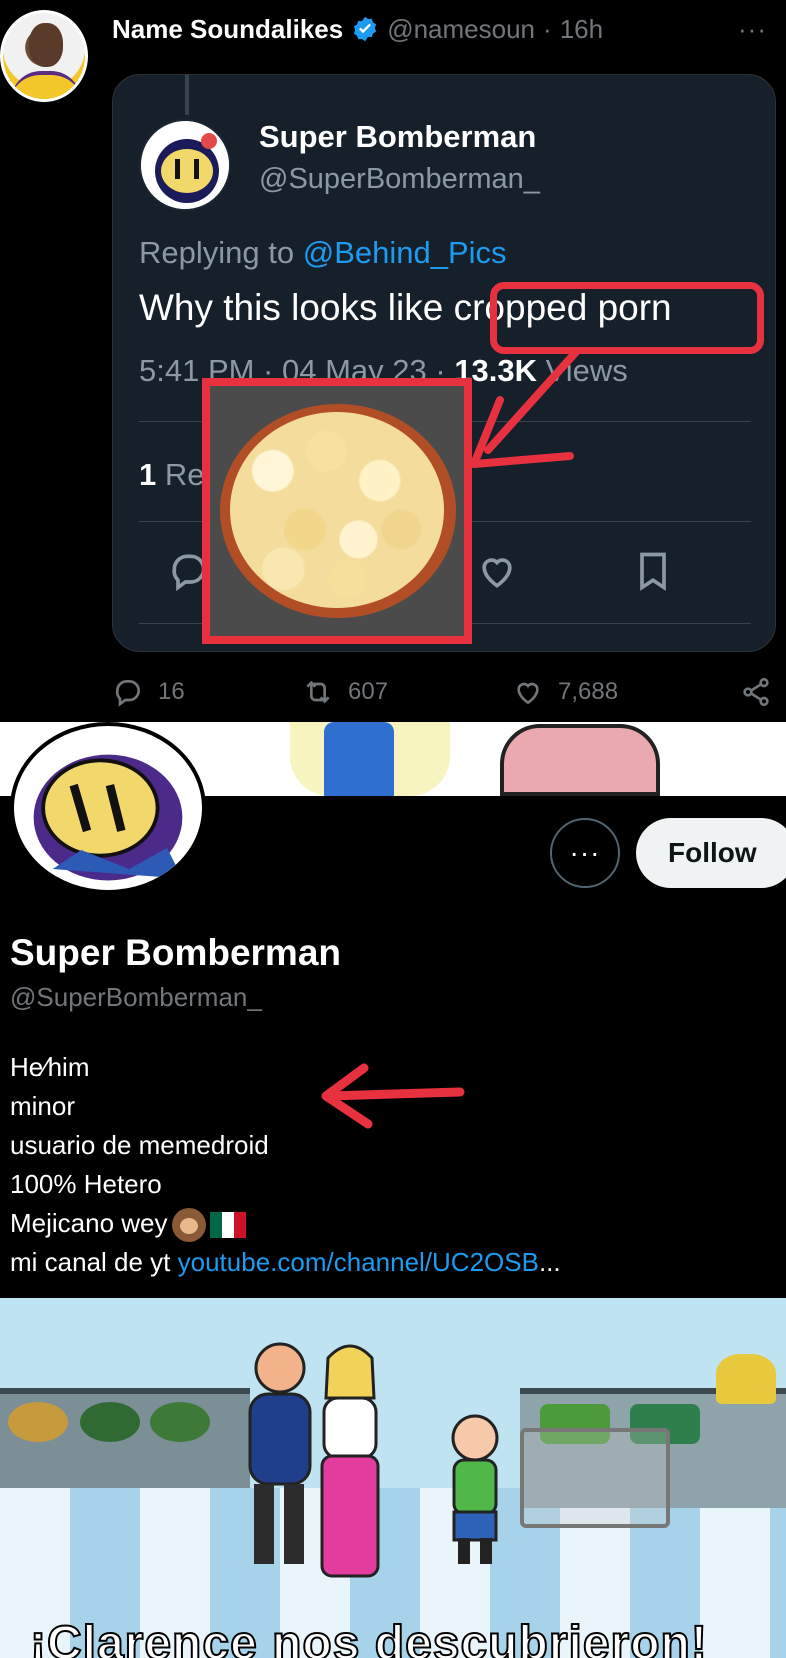 The image size is (786, 1658). Describe the element at coordinates (94, 1262) in the screenshot. I see `bio-text: mi canal de yt` at that location.